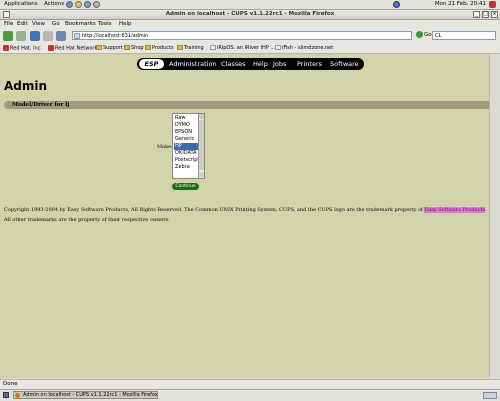  Describe the element at coordinates (455, 210) in the screenshot. I see `easy-software-link: Easy Software Products` at that location.